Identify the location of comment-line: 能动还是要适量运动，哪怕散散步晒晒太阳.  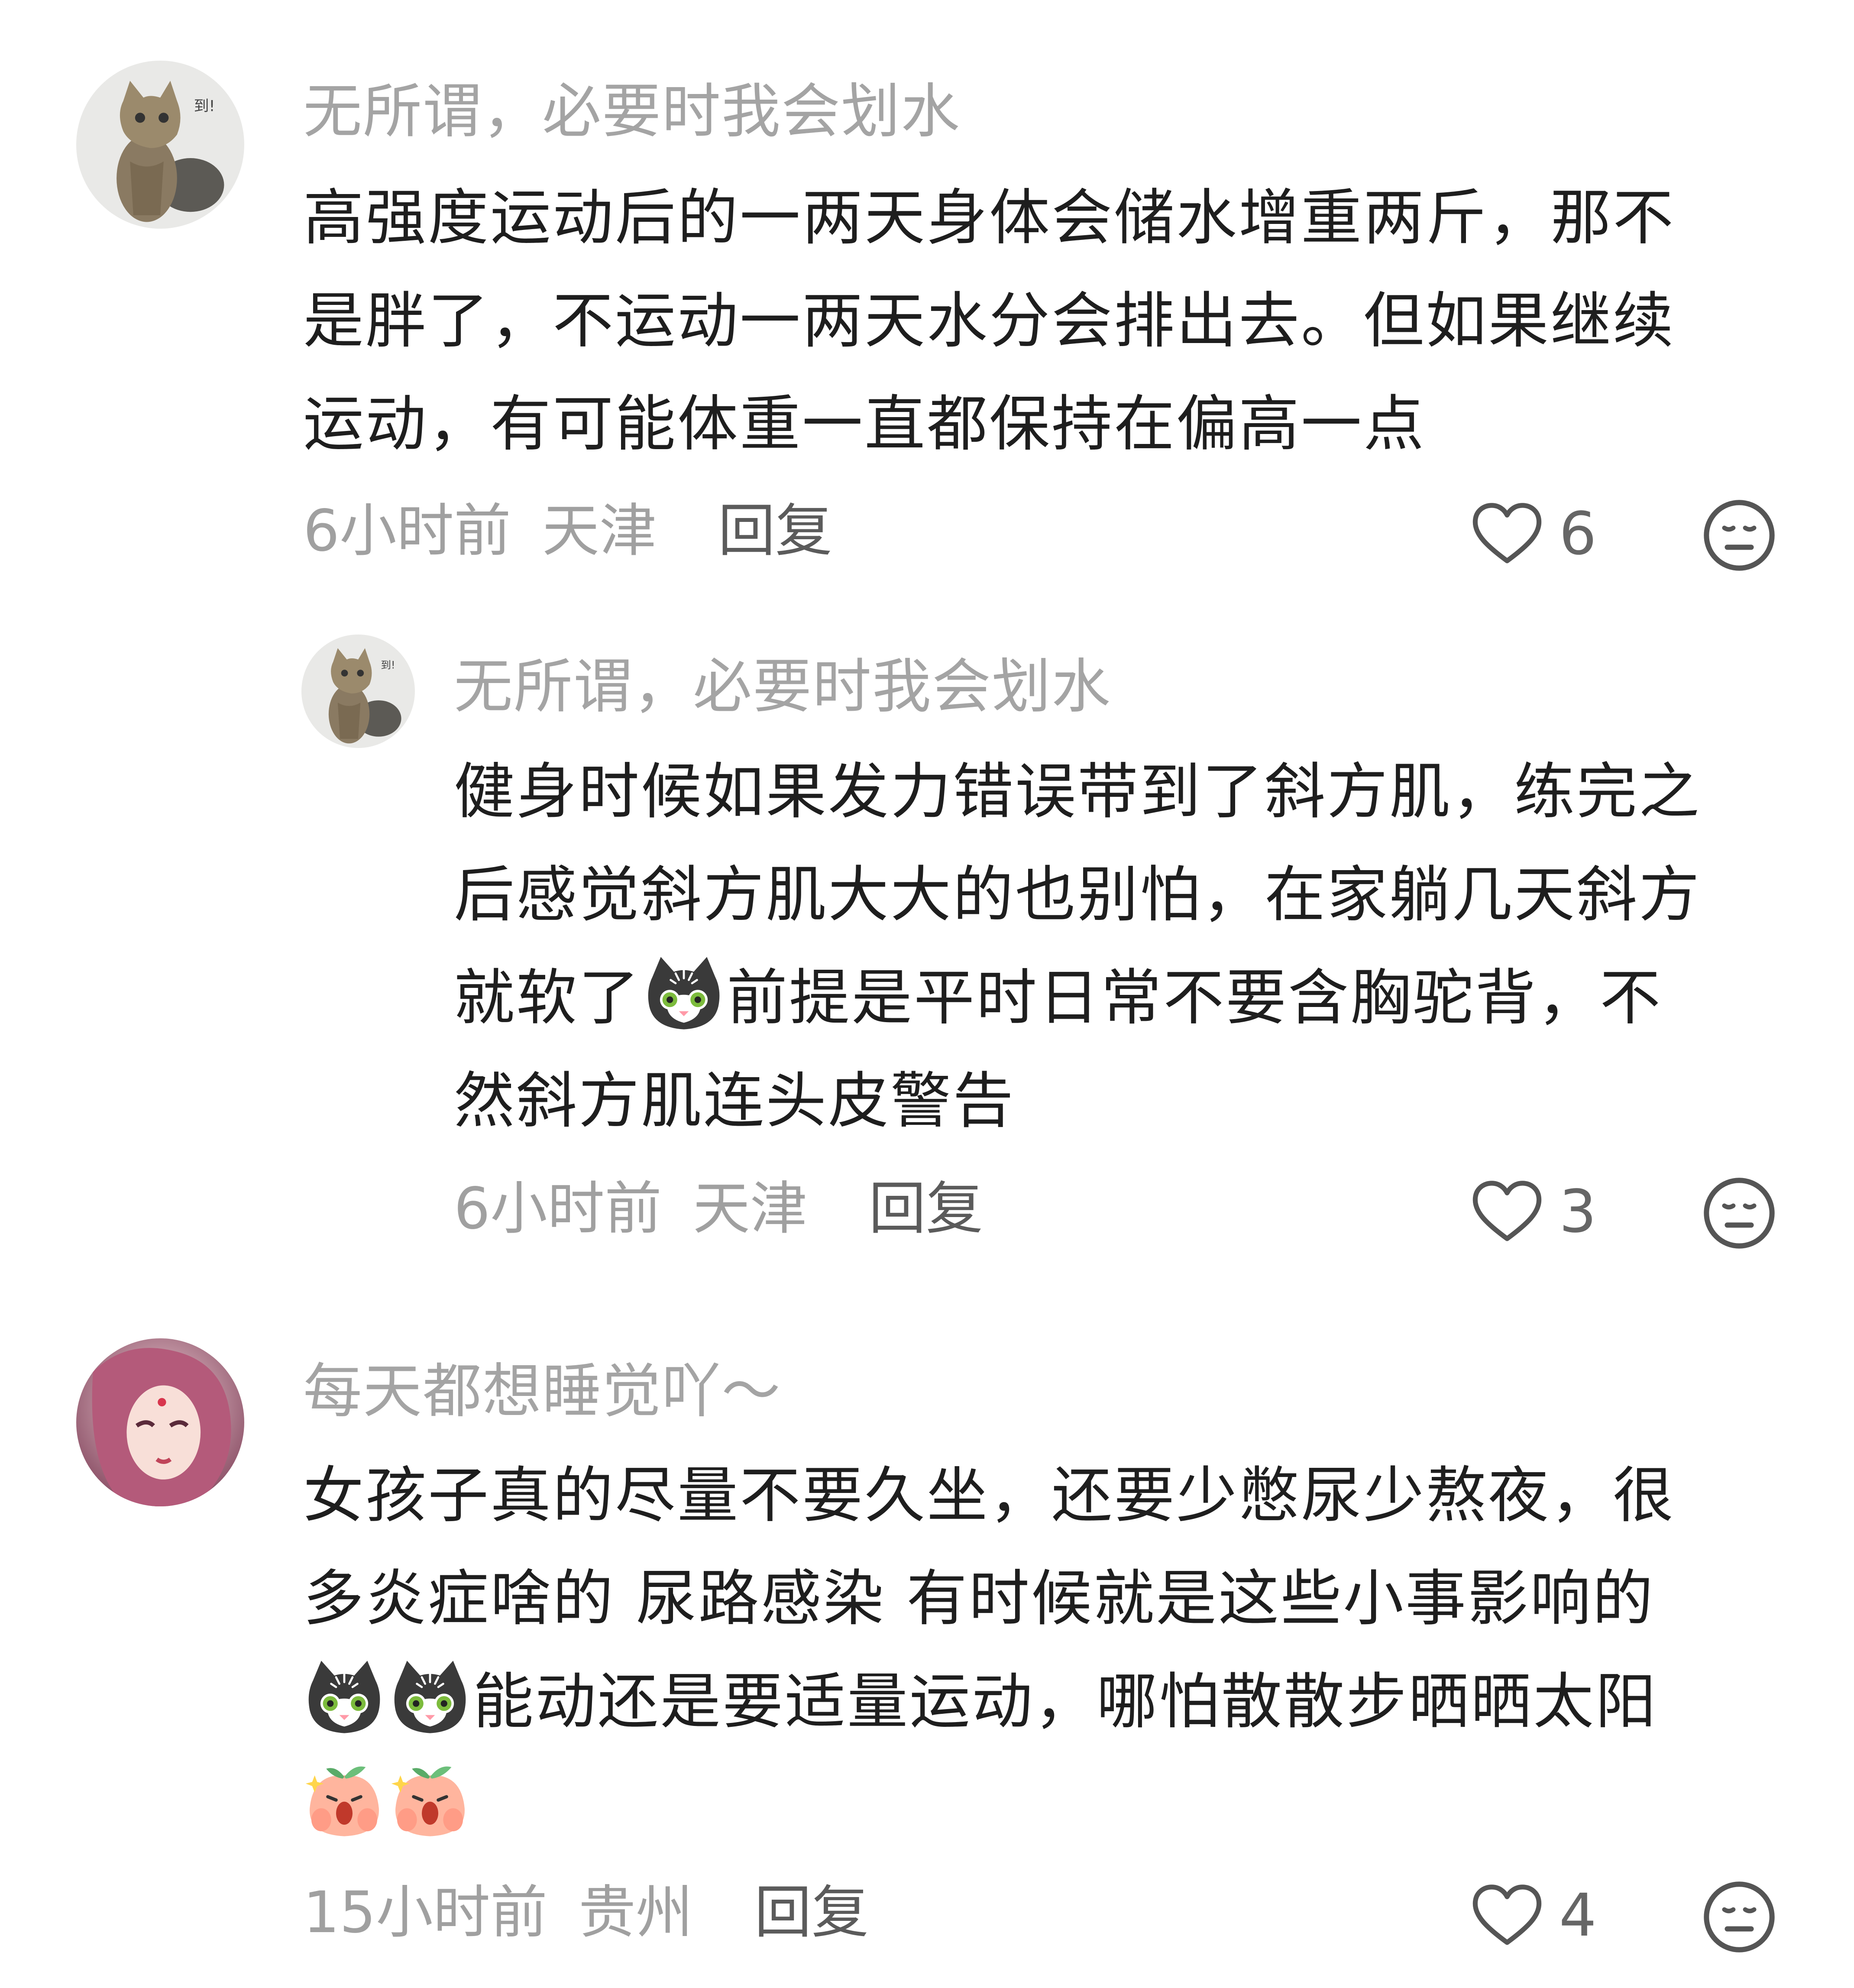
(1039, 1702).